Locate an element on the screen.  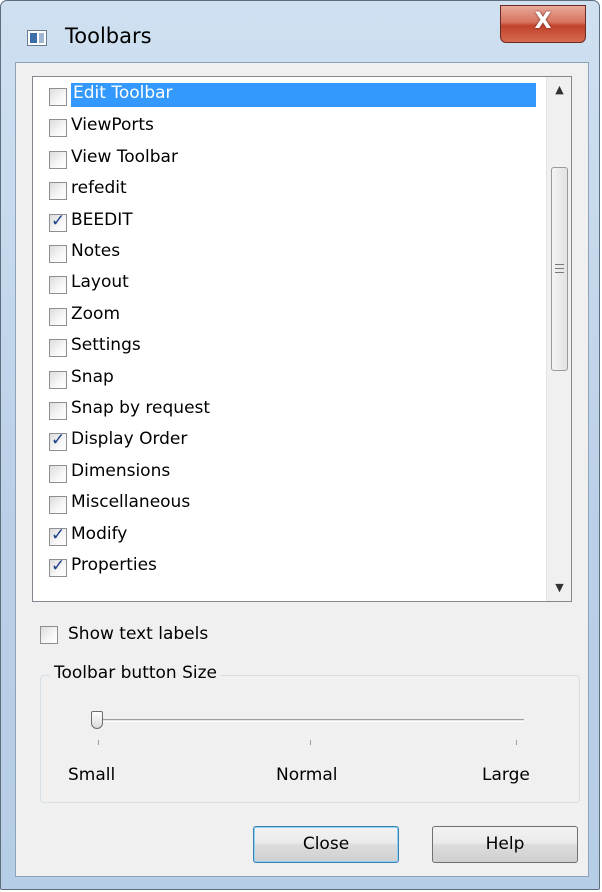
close-window-button: X is located at coordinates (543, 24).